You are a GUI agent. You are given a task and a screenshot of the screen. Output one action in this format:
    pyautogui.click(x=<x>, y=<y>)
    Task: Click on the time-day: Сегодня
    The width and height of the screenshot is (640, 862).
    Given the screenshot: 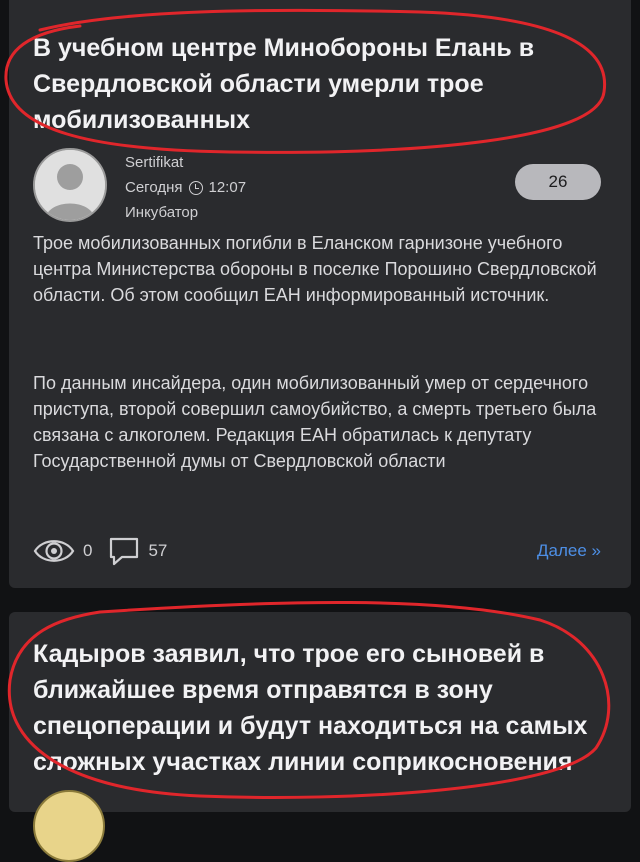 What is the action you would take?
    pyautogui.click(x=154, y=187)
    